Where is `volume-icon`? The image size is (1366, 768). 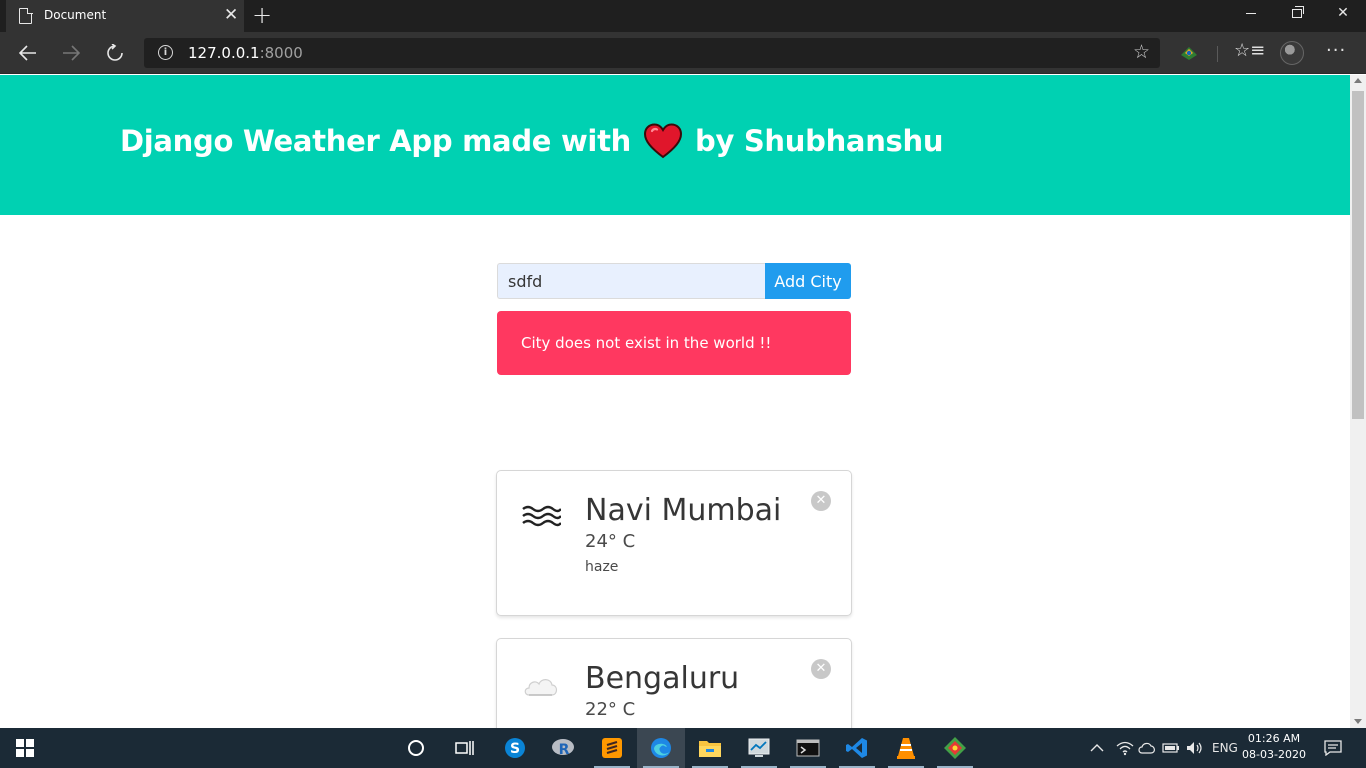
volume-icon is located at coordinates (1195, 748).